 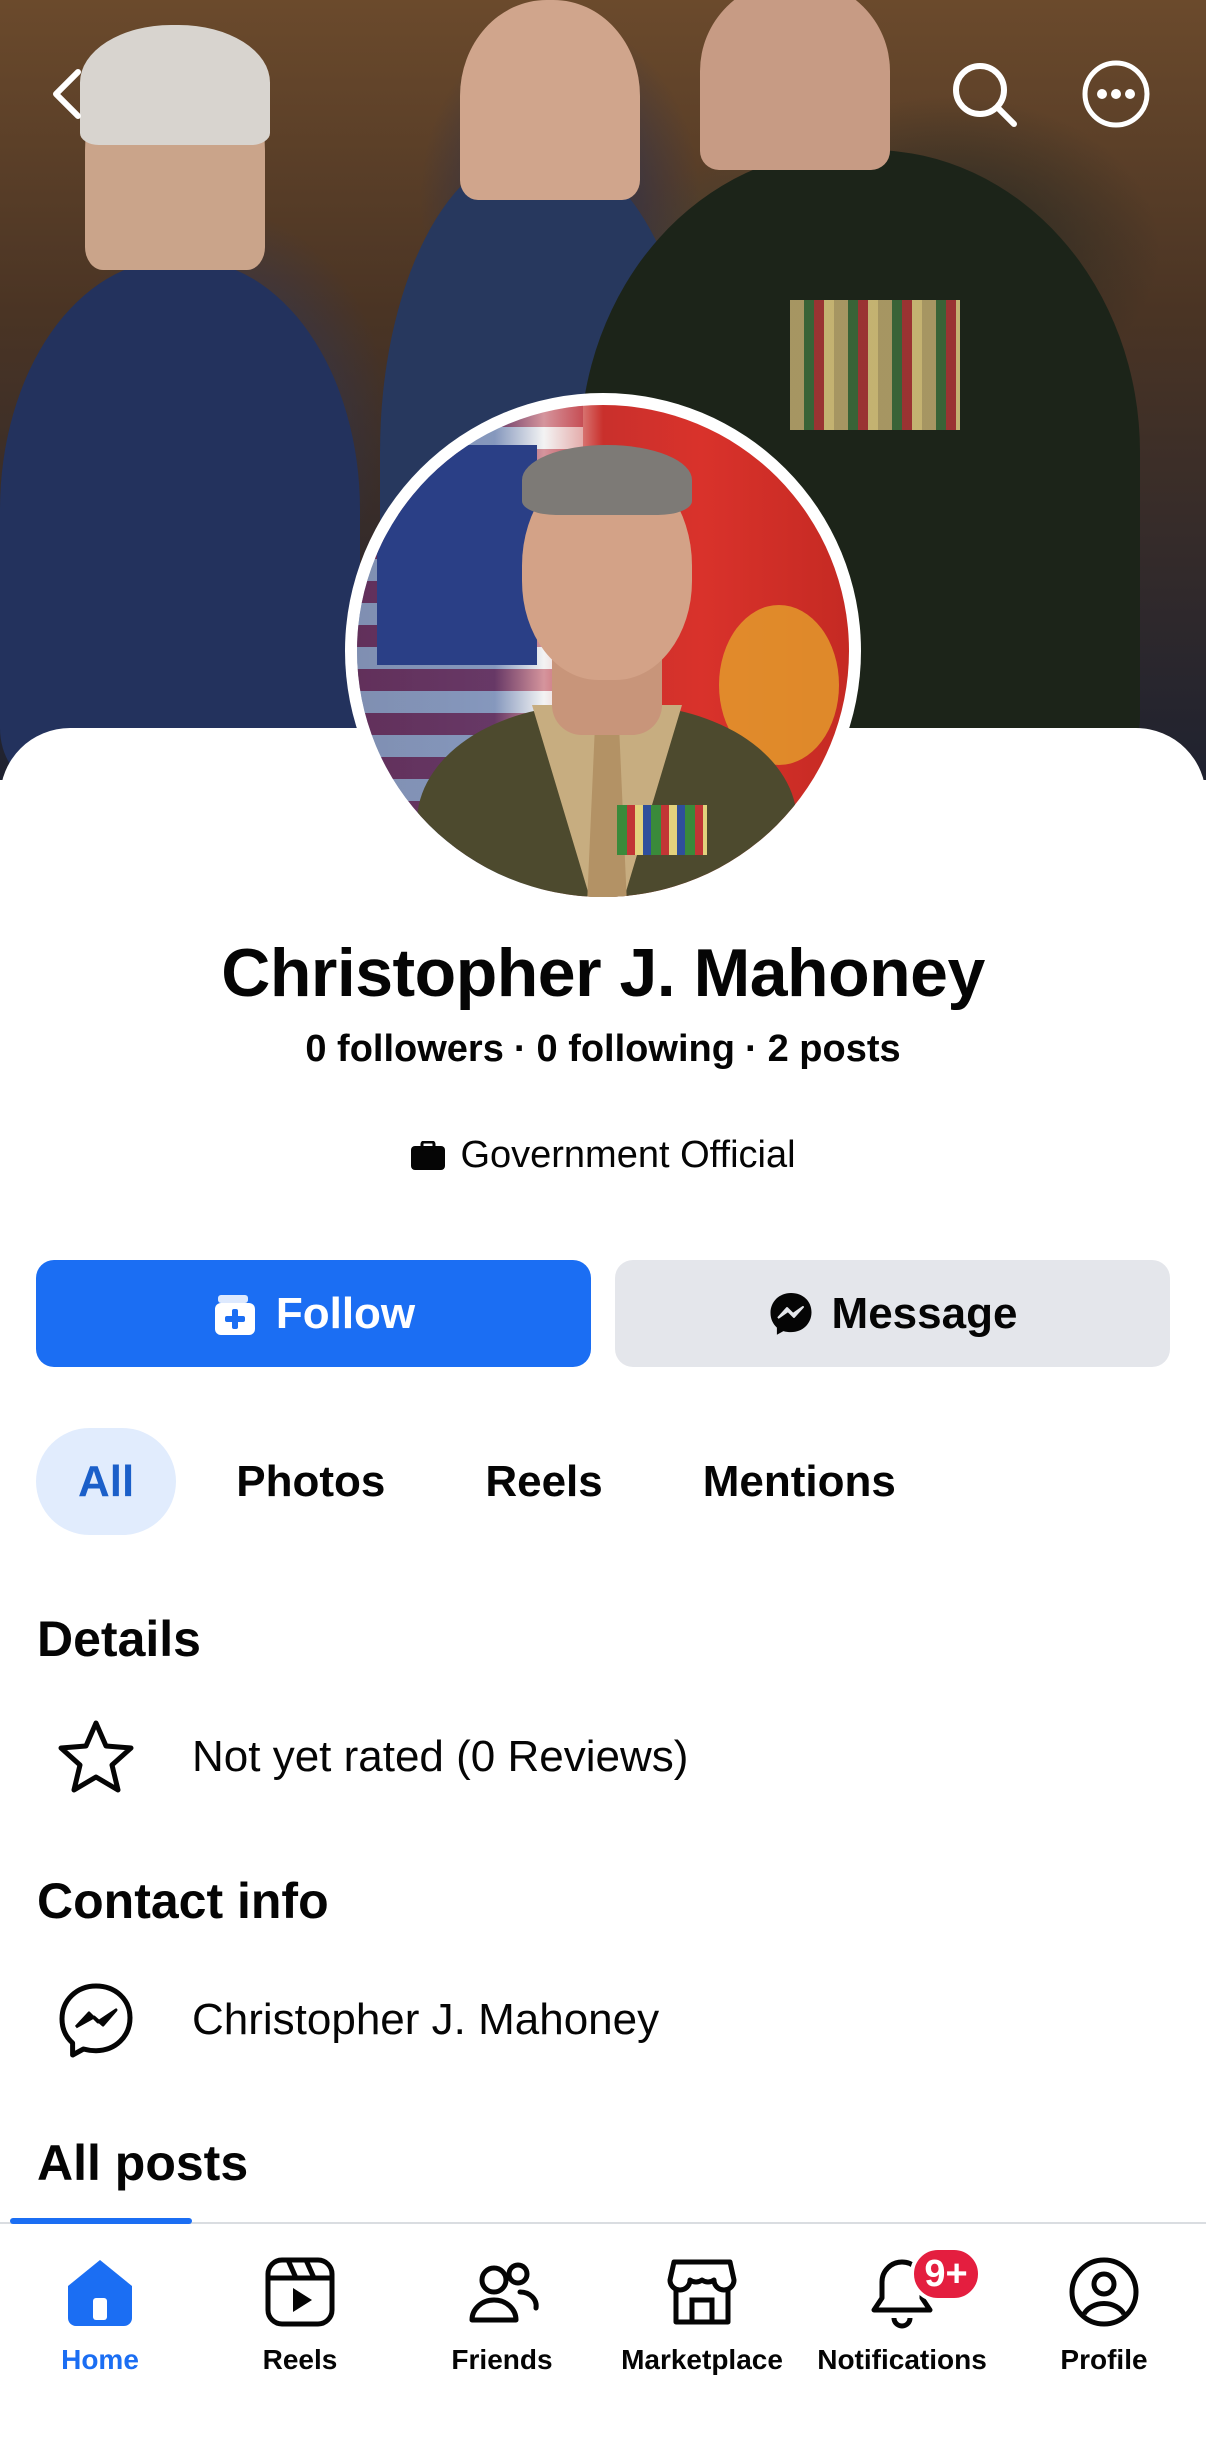 I want to click on details-heading: Details, so click(x=119, y=1639).